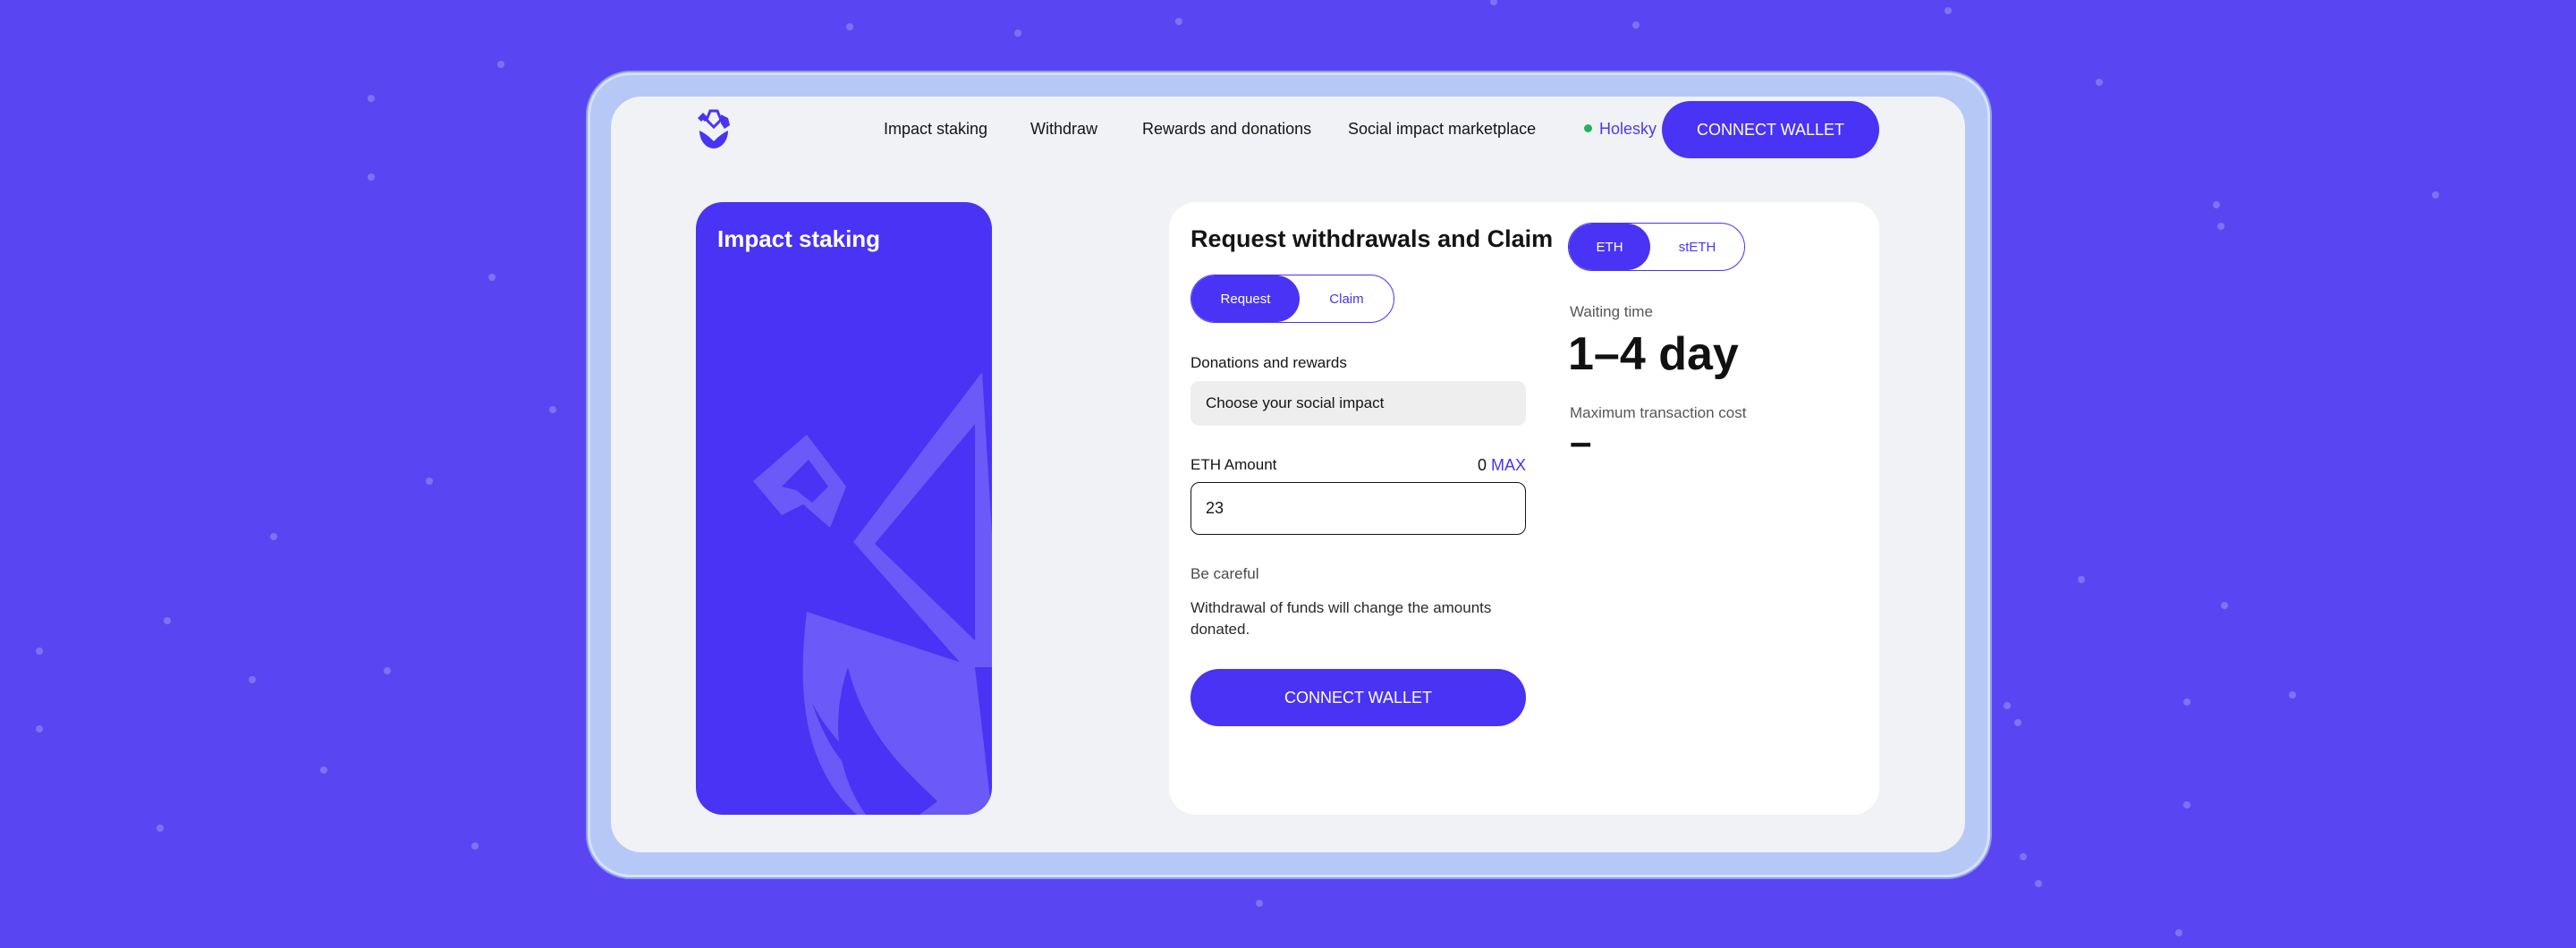 This screenshot has width=2576, height=948. Describe the element at coordinates (1442, 129) in the screenshot. I see `nav-social-impact-marketplace: Social impact marketplace` at that location.